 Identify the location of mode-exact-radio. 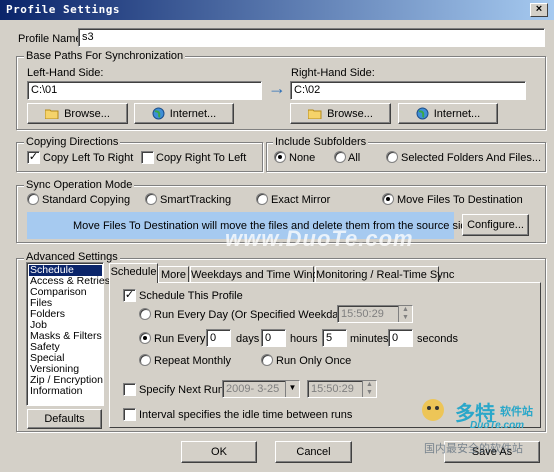
(262, 199).